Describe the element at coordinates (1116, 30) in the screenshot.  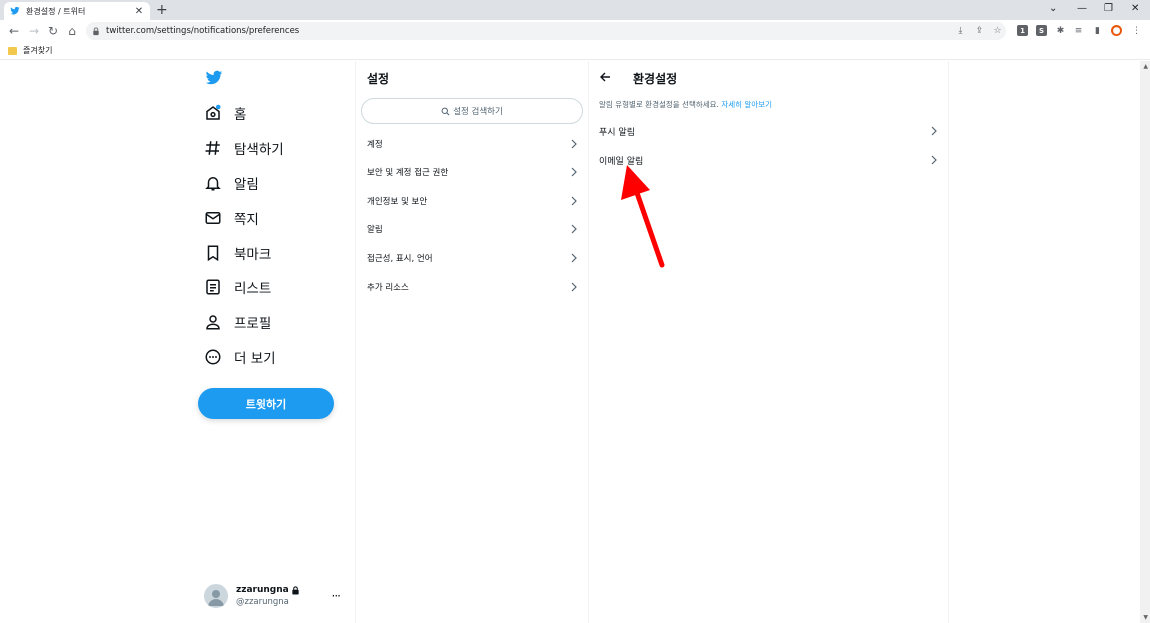
I see `profile-avatar-icon: ●` at that location.